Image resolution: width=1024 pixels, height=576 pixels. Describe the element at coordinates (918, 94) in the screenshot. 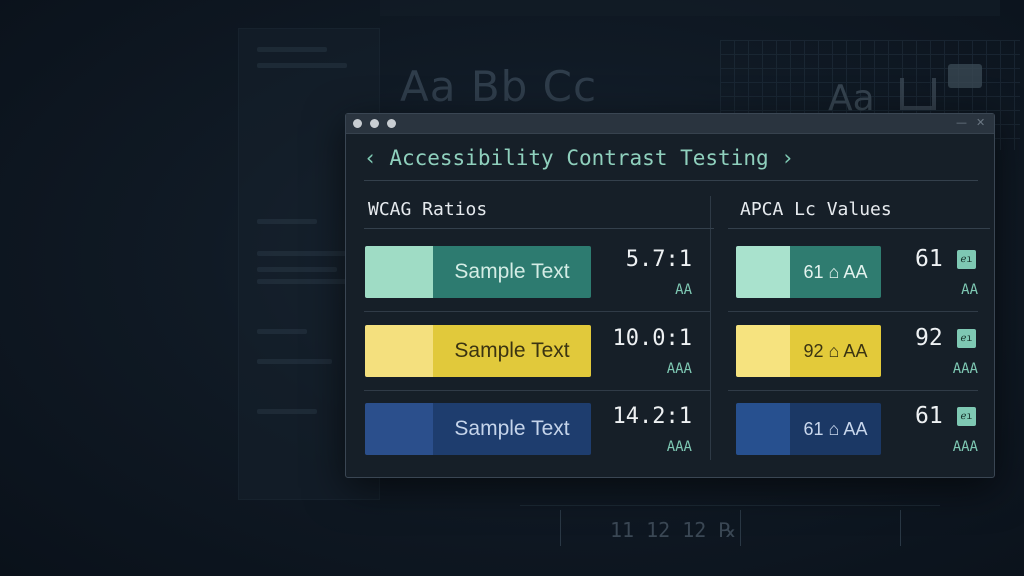

I see `background-bracket-shape` at that location.